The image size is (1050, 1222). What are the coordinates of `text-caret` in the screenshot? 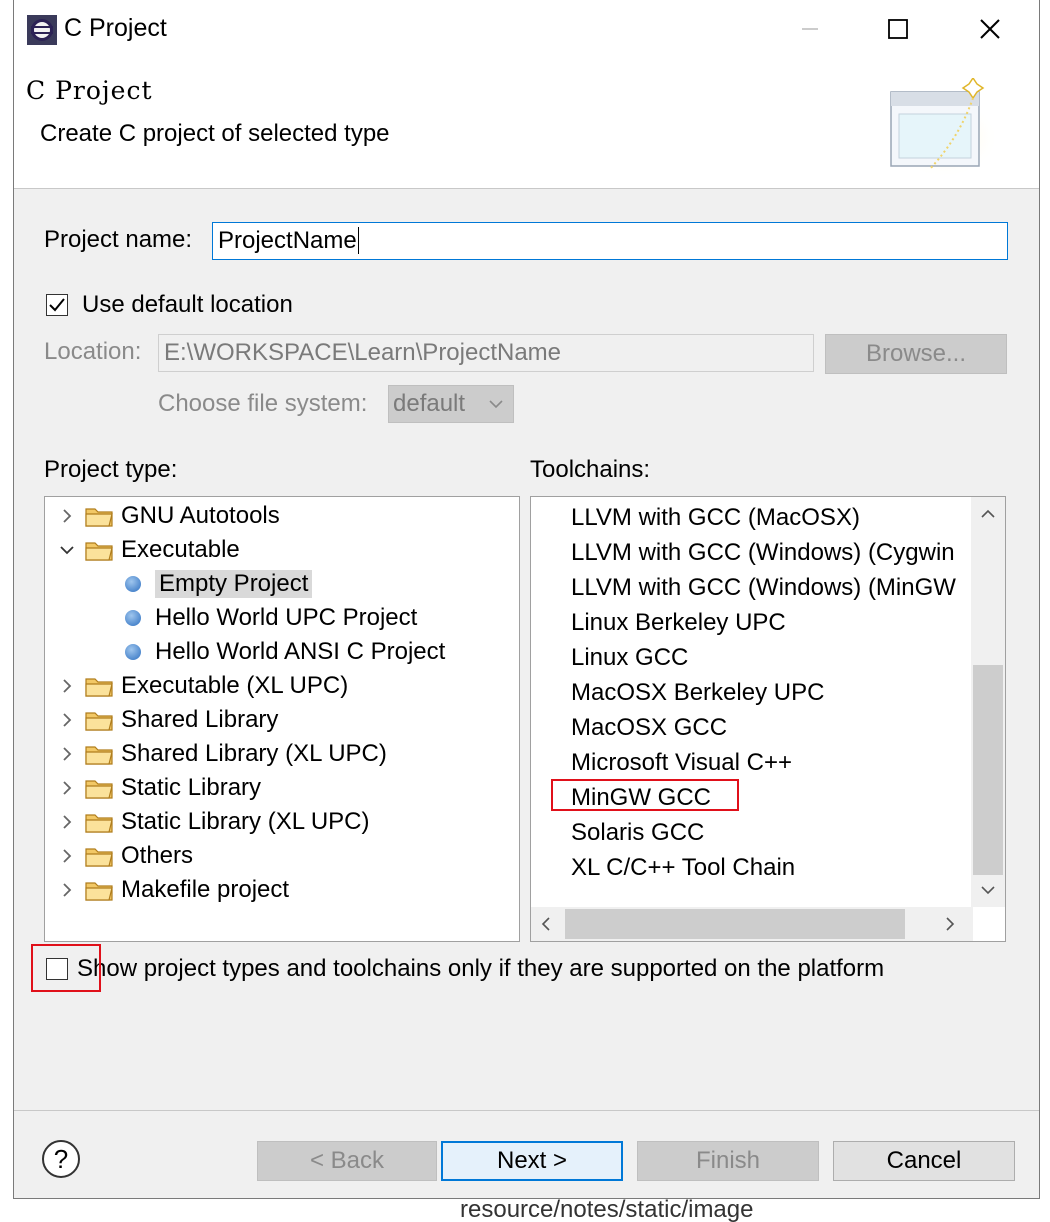 It's located at (358, 240).